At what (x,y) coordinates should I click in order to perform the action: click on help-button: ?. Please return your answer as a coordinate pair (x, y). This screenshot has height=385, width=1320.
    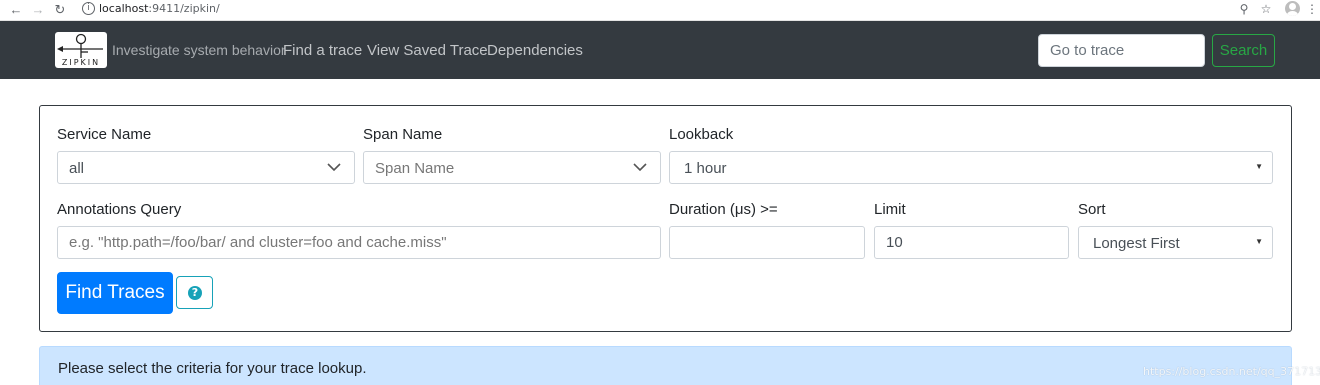
    Looking at the image, I should click on (194, 292).